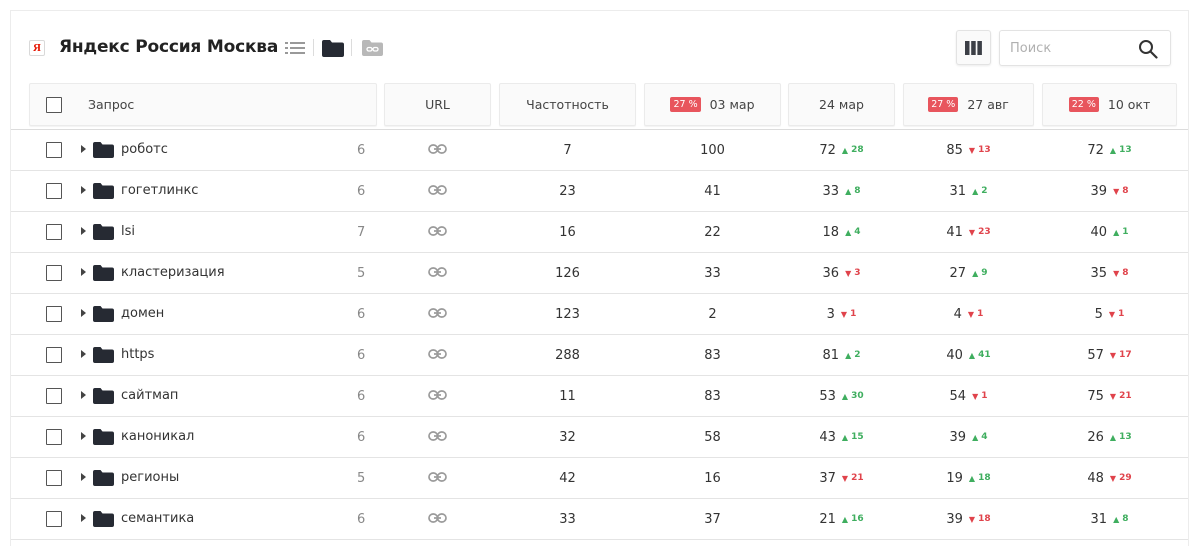 This screenshot has height=546, width=1199. Describe the element at coordinates (567, 437) in the screenshot. I see `frequency-value: 32` at that location.